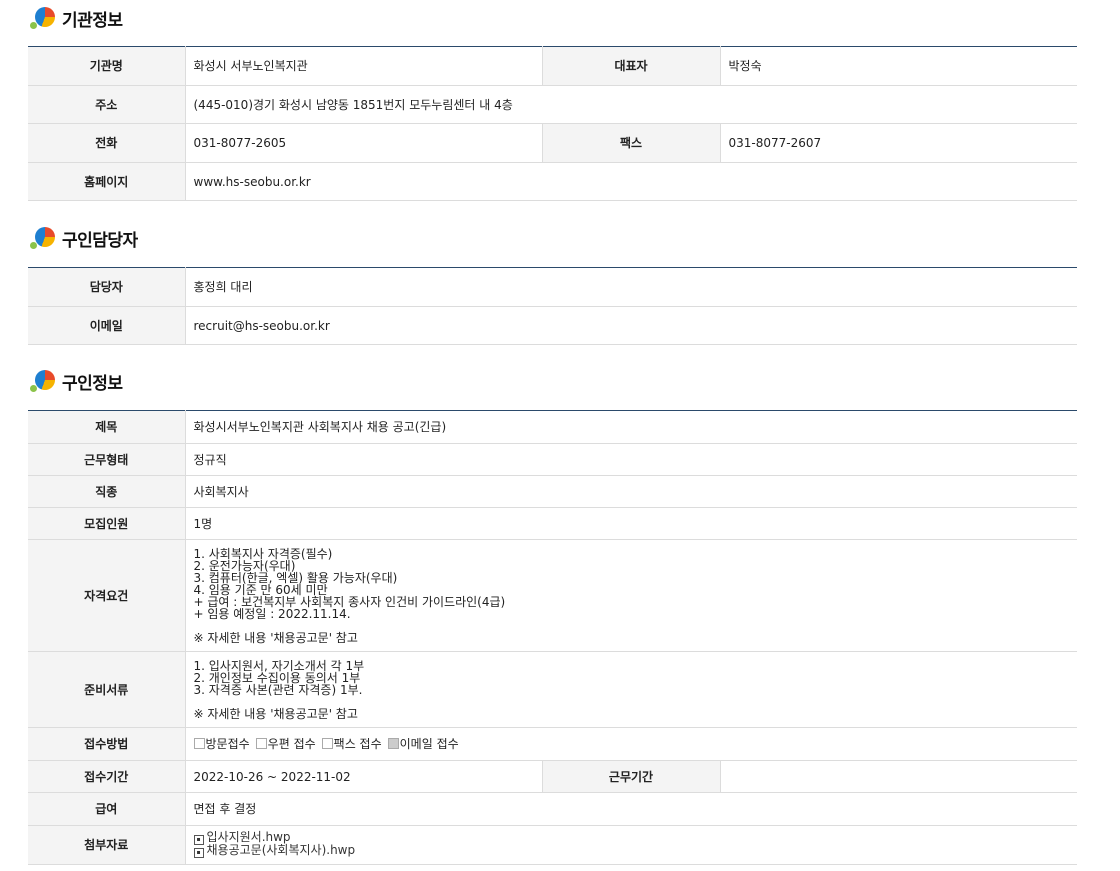 The width and height of the screenshot is (1120, 871). What do you see at coordinates (898, 66) in the screenshot?
I see `org-rep: 박정숙` at bounding box center [898, 66].